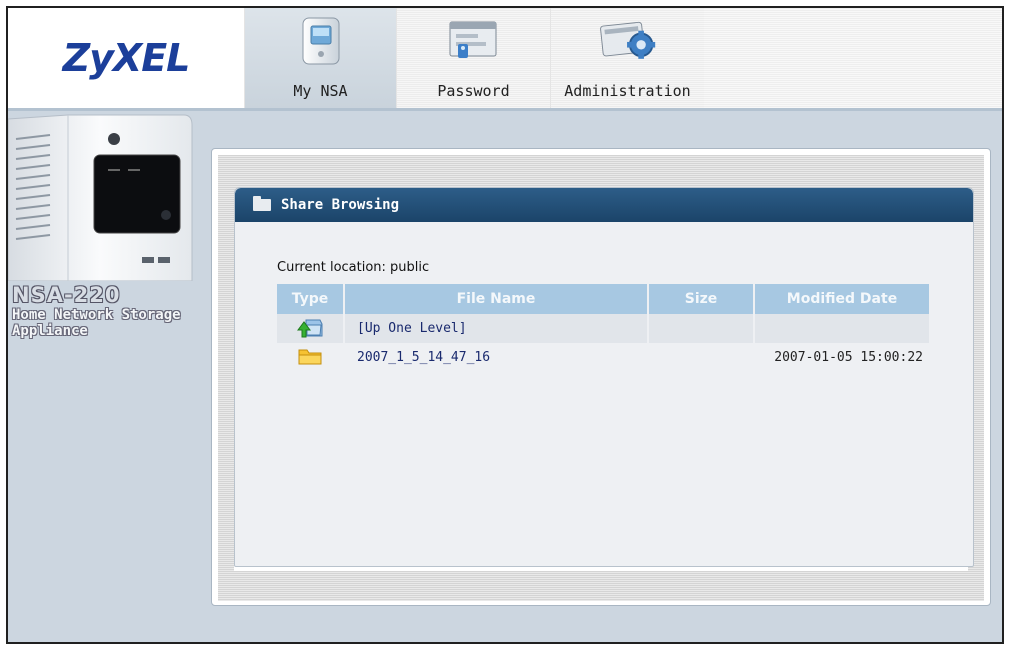 The image size is (1012, 650). I want to click on folder-icon, so click(310, 356).